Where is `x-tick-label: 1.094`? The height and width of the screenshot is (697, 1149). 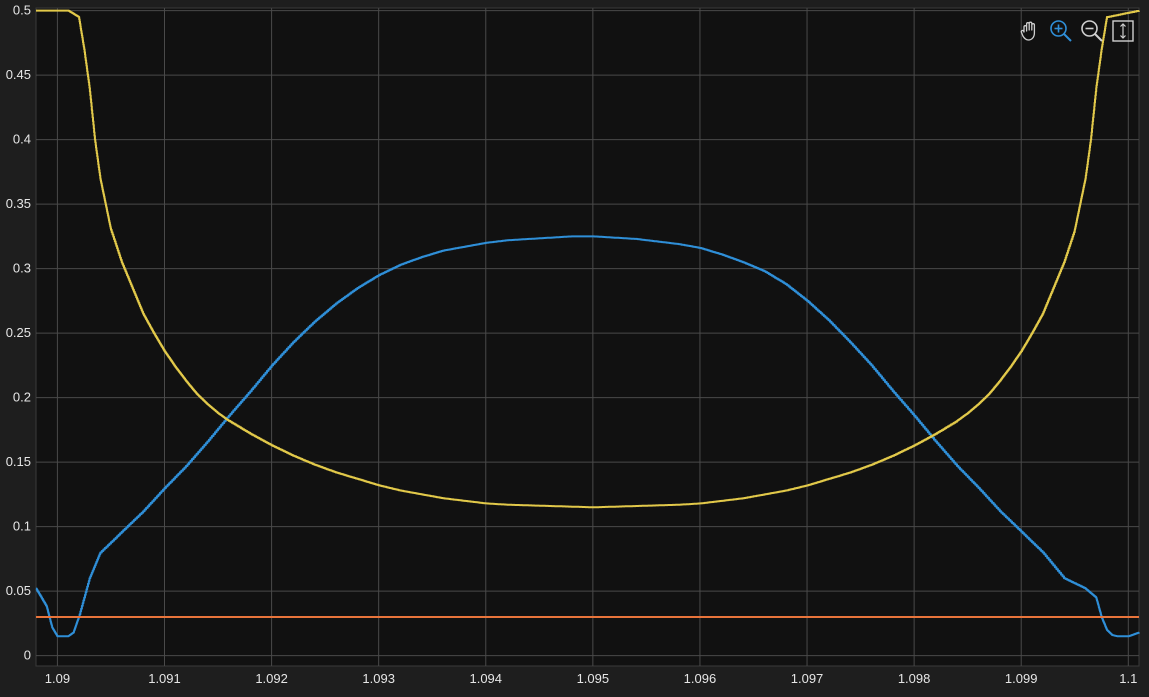
x-tick-label: 1.094 is located at coordinates (485, 678).